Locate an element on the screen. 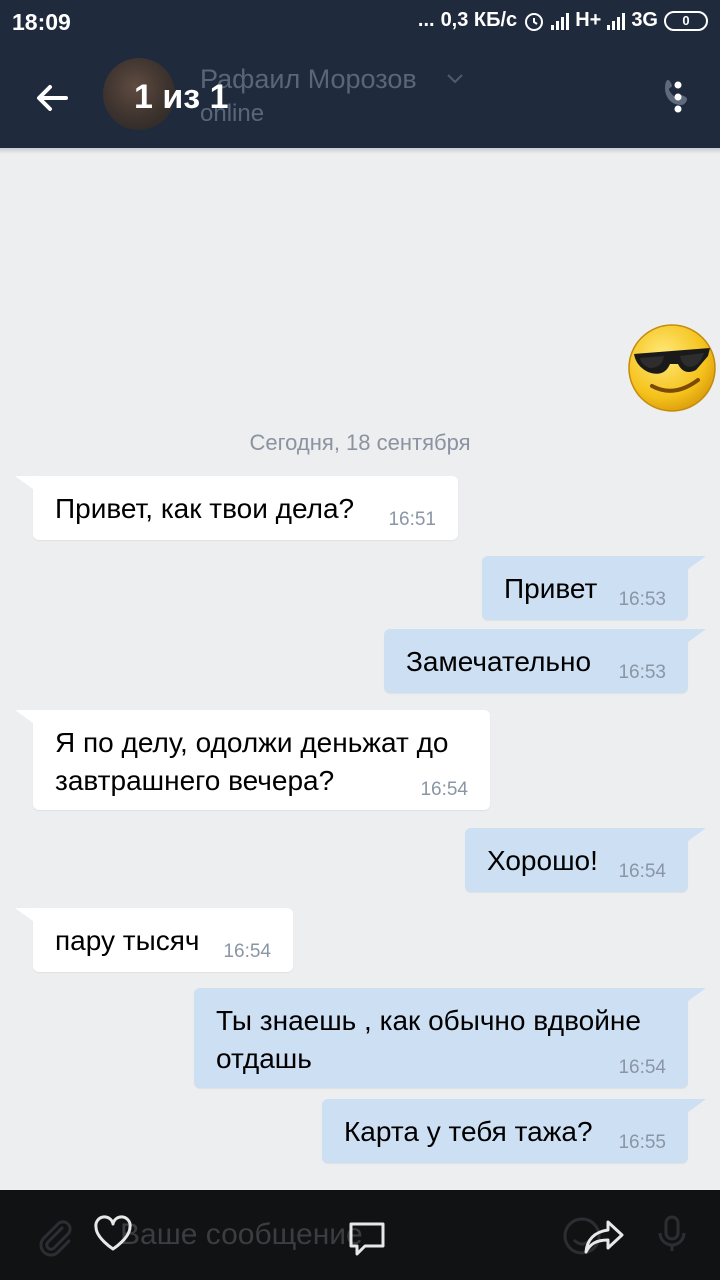 The image size is (720, 1280). message-text: Карта у тебя тажа? is located at coordinates (468, 1131).